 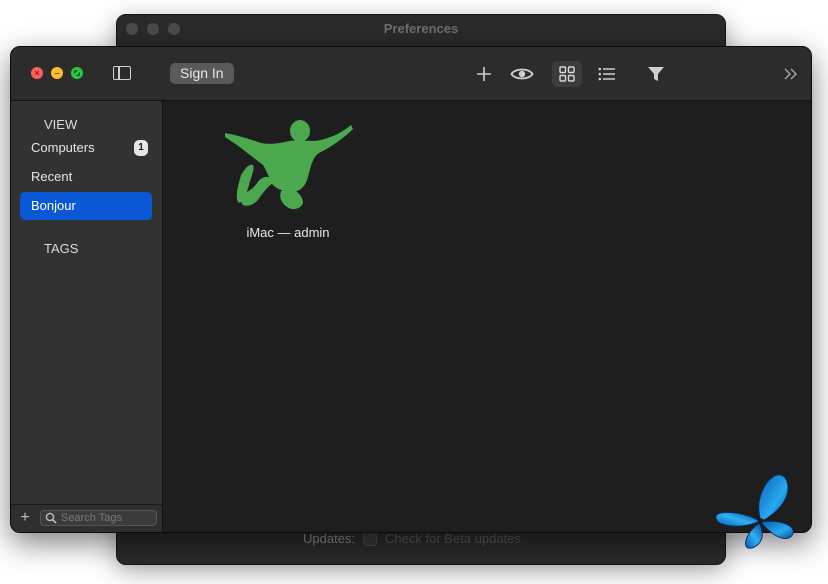 I want to click on sidebar-footer: +, so click(x=86, y=518).